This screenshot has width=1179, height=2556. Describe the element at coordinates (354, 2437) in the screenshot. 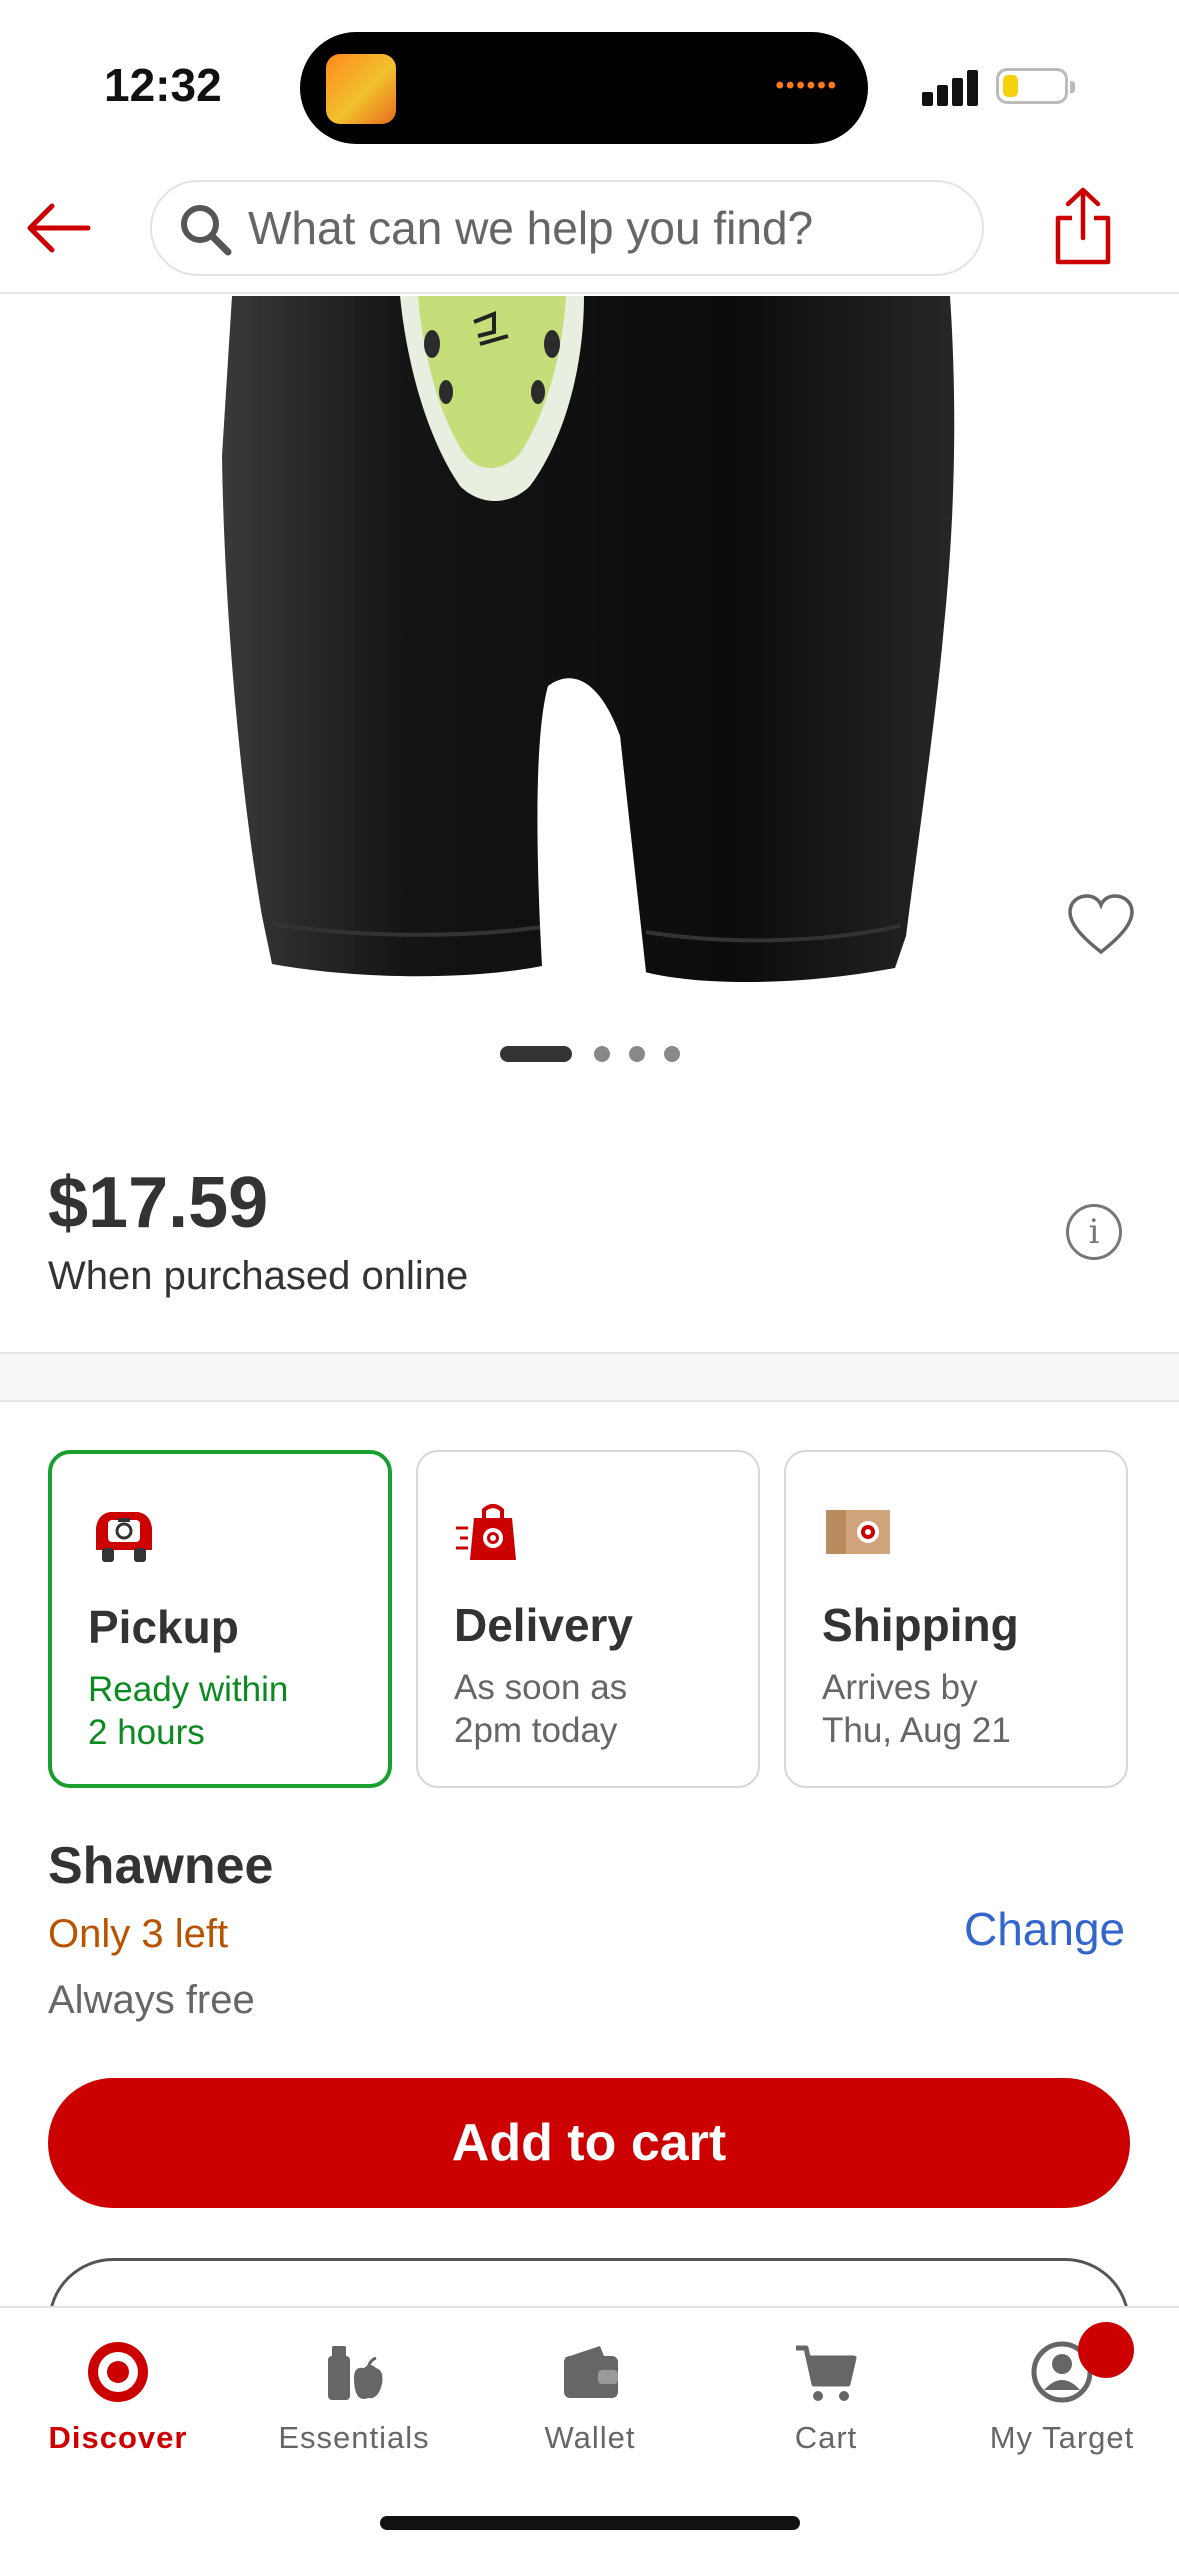

I see `tab-label: Essentials` at that location.